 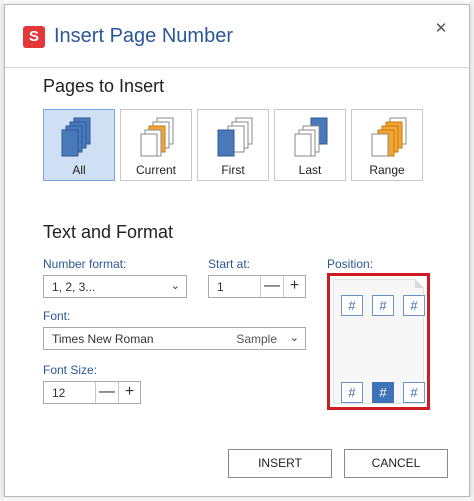 What do you see at coordinates (76, 137) in the screenshot?
I see `all-pages-icon` at bounding box center [76, 137].